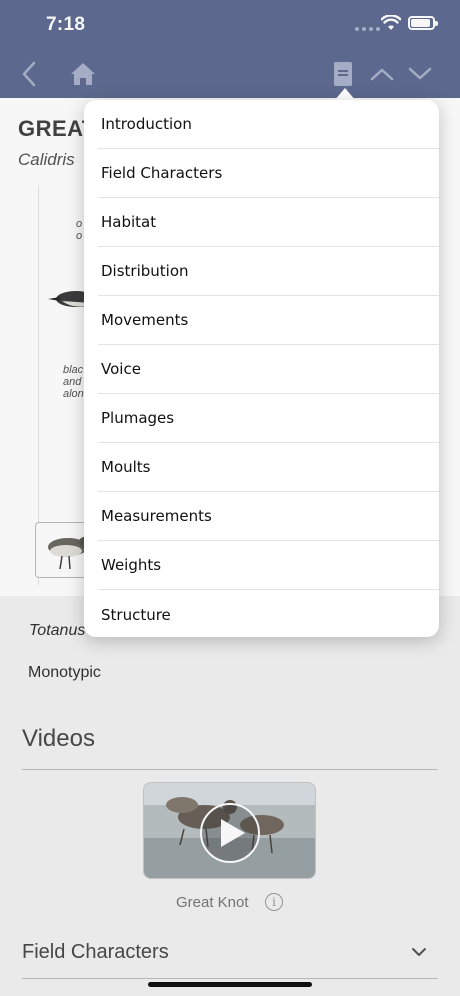 The height and width of the screenshot is (996, 460). What do you see at coordinates (73, 382) in the screenshot?
I see `plate-annotation: blac and alon` at bounding box center [73, 382].